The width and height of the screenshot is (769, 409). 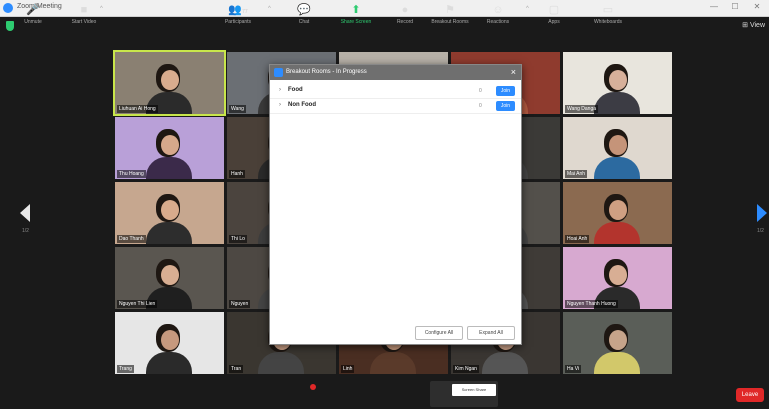 I want to click on next-page-indicator: 1/2, so click(x=760, y=231).